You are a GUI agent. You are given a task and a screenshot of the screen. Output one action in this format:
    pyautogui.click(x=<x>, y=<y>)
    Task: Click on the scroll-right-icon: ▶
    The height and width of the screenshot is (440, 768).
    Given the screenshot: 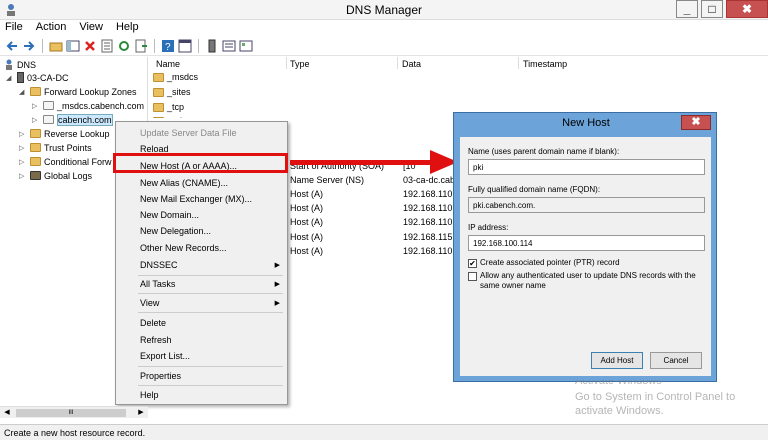 What is the action you would take?
    pyautogui.click(x=141, y=413)
    